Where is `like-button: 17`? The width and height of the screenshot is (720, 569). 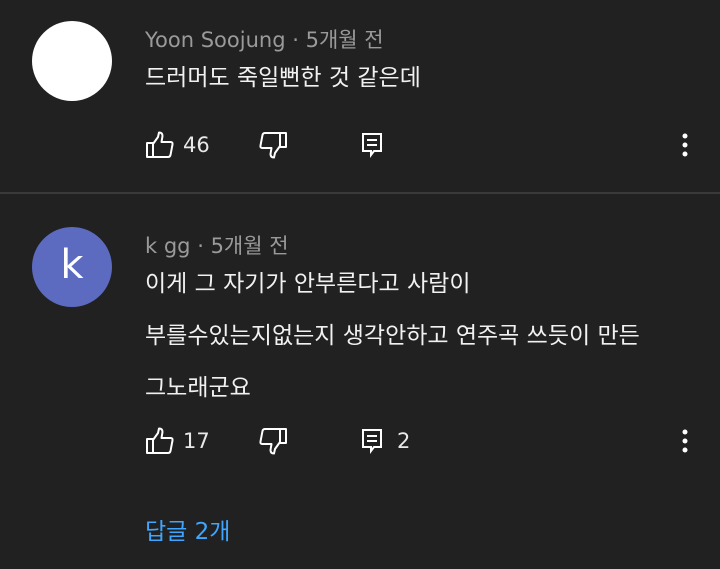 like-button: 17 is located at coordinates (177, 441).